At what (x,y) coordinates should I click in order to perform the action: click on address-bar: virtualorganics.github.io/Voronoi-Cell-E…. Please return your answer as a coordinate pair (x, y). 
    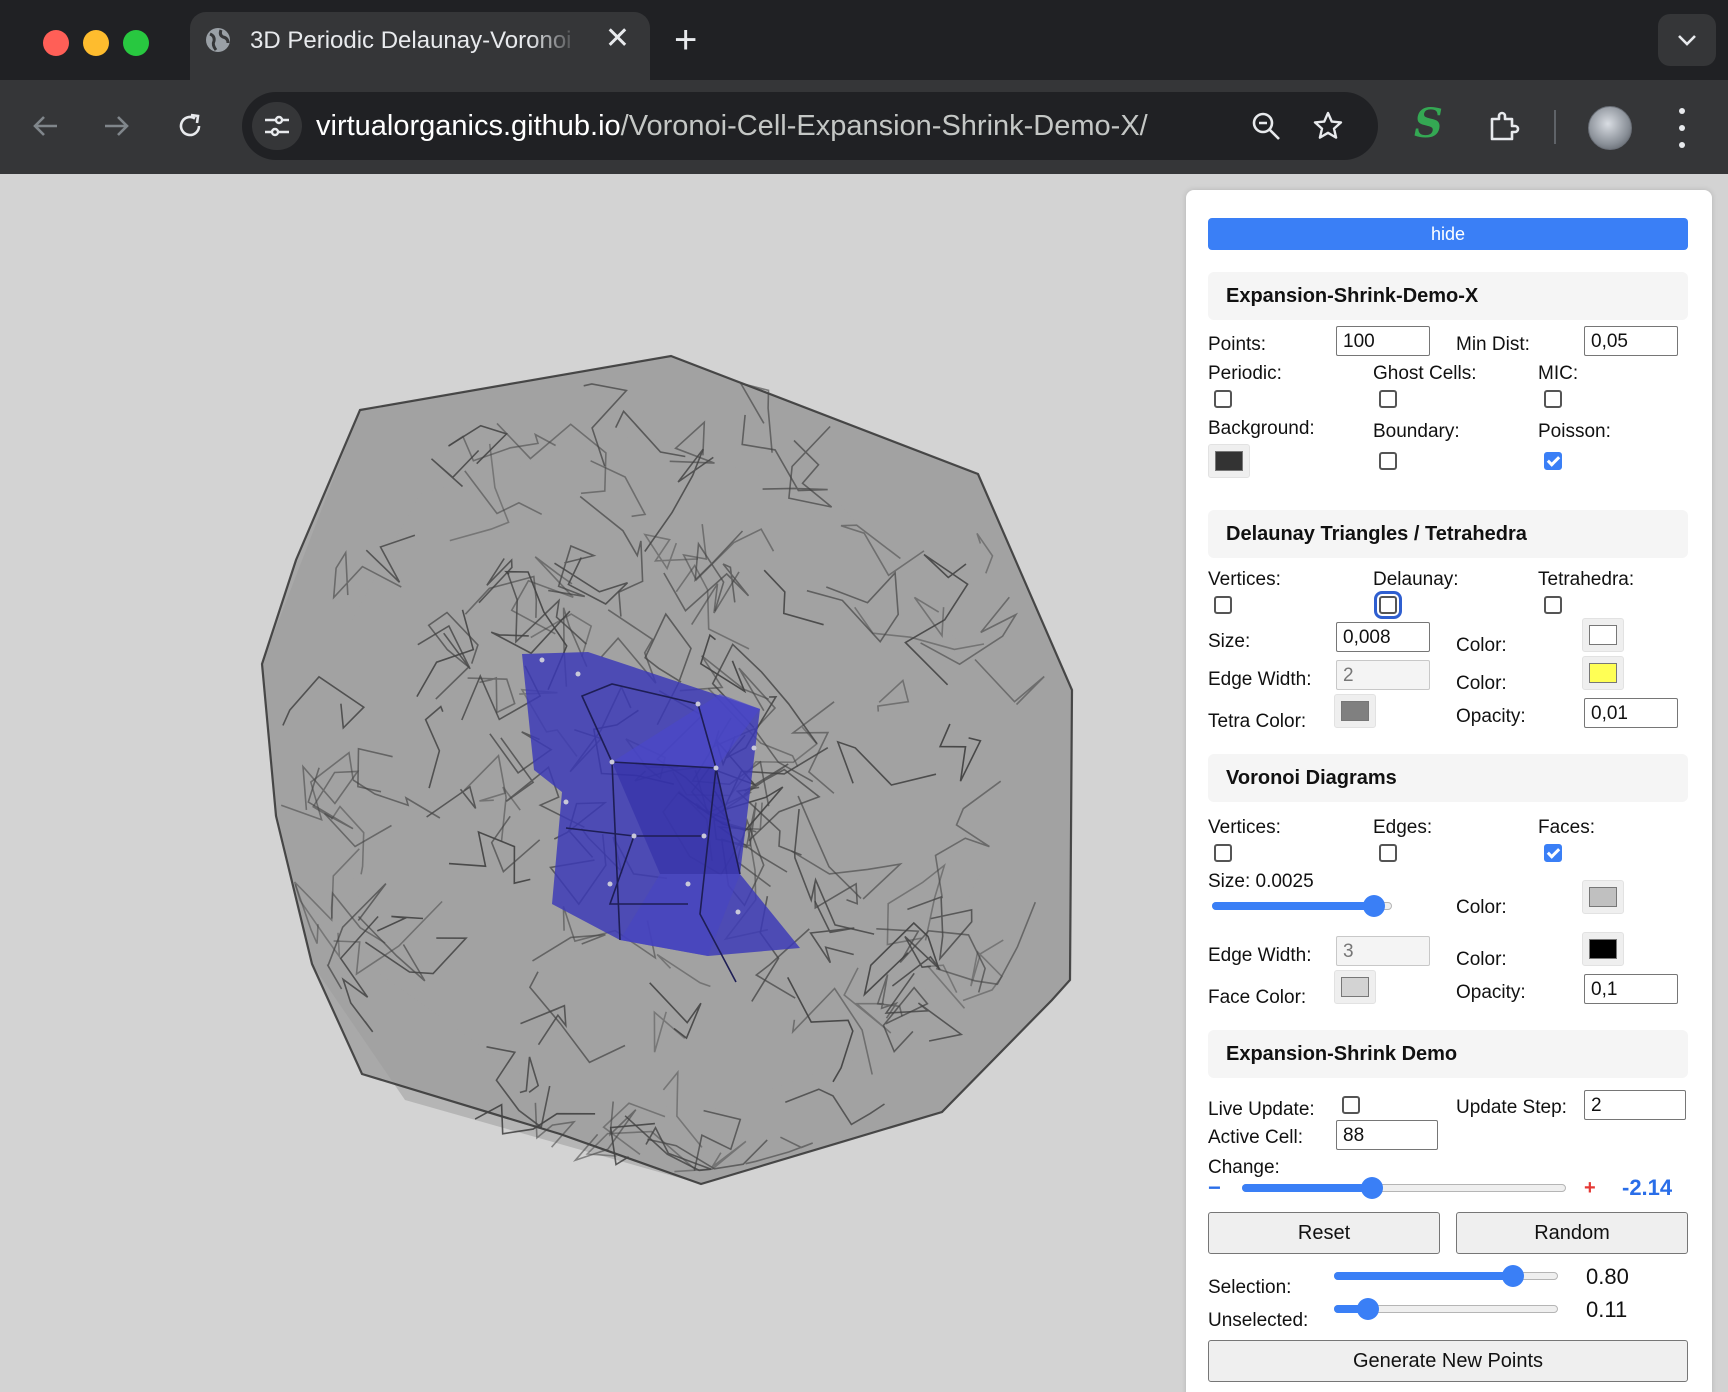
    Looking at the image, I should click on (810, 126).